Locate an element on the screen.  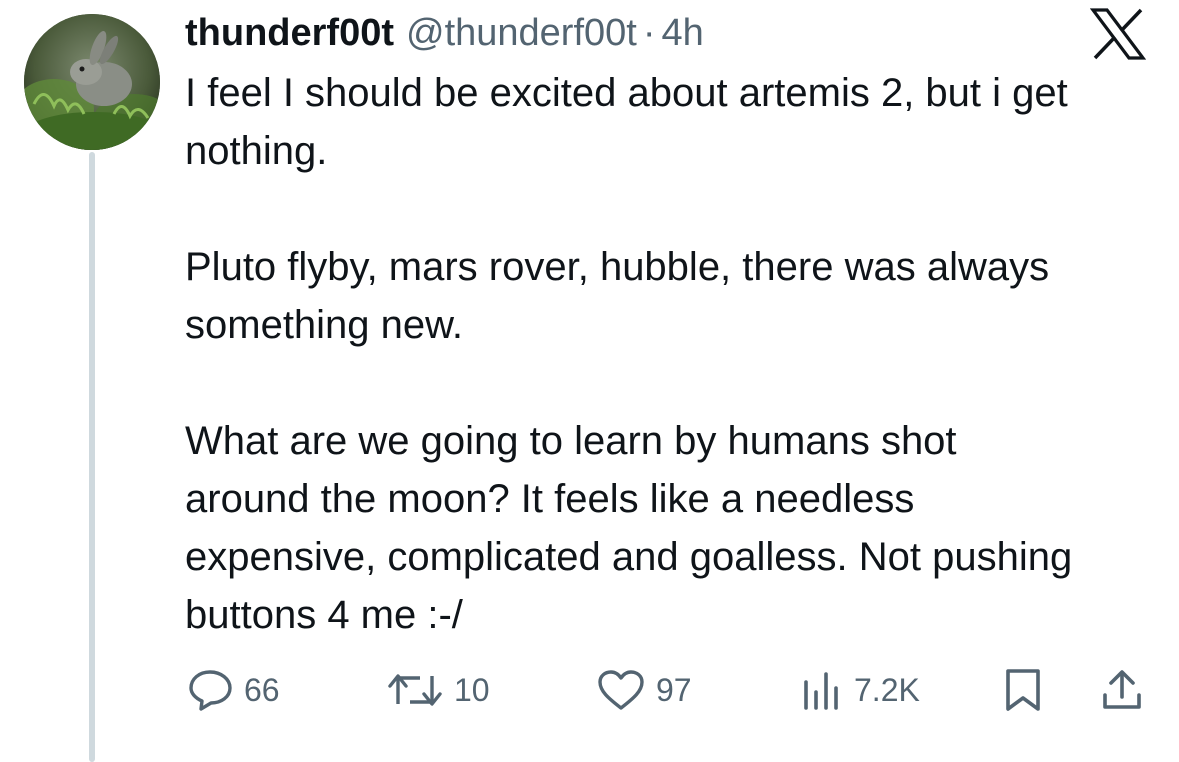
avatar is located at coordinates (92, 82).